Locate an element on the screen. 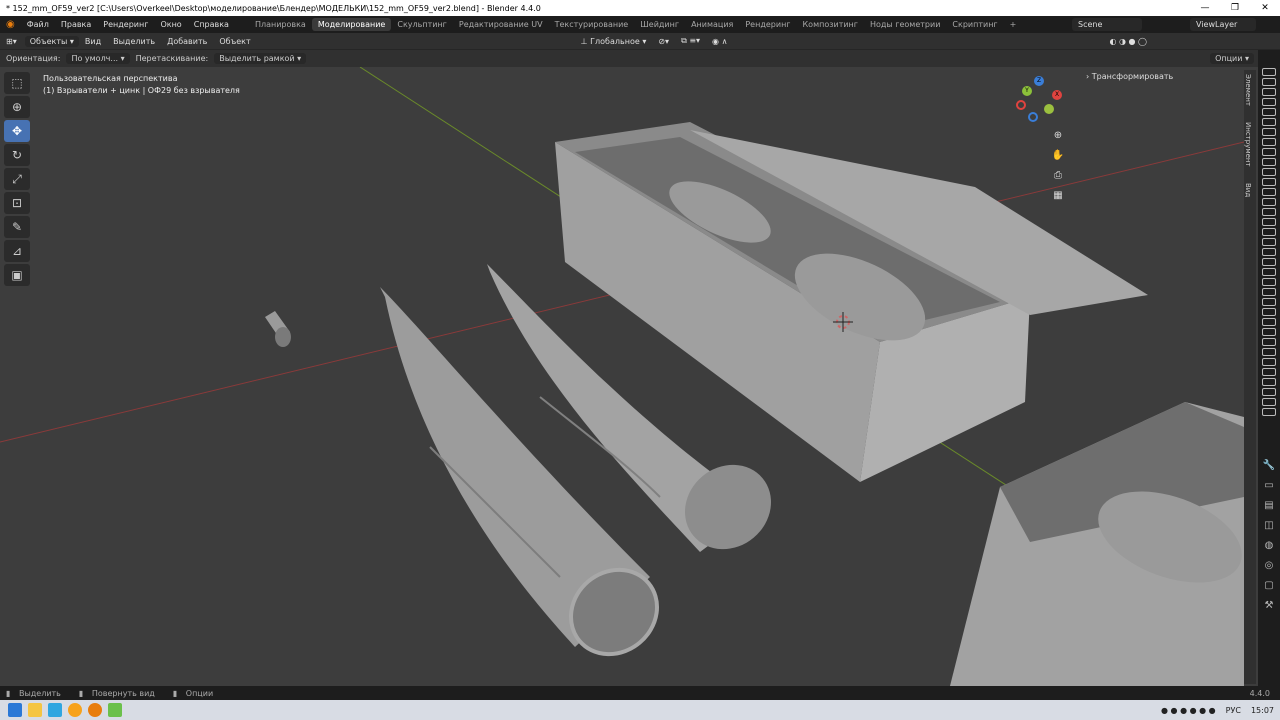 This screenshot has height=720, width=1280. drag-dropdown: Выделить рамкой ▾ is located at coordinates (260, 58).